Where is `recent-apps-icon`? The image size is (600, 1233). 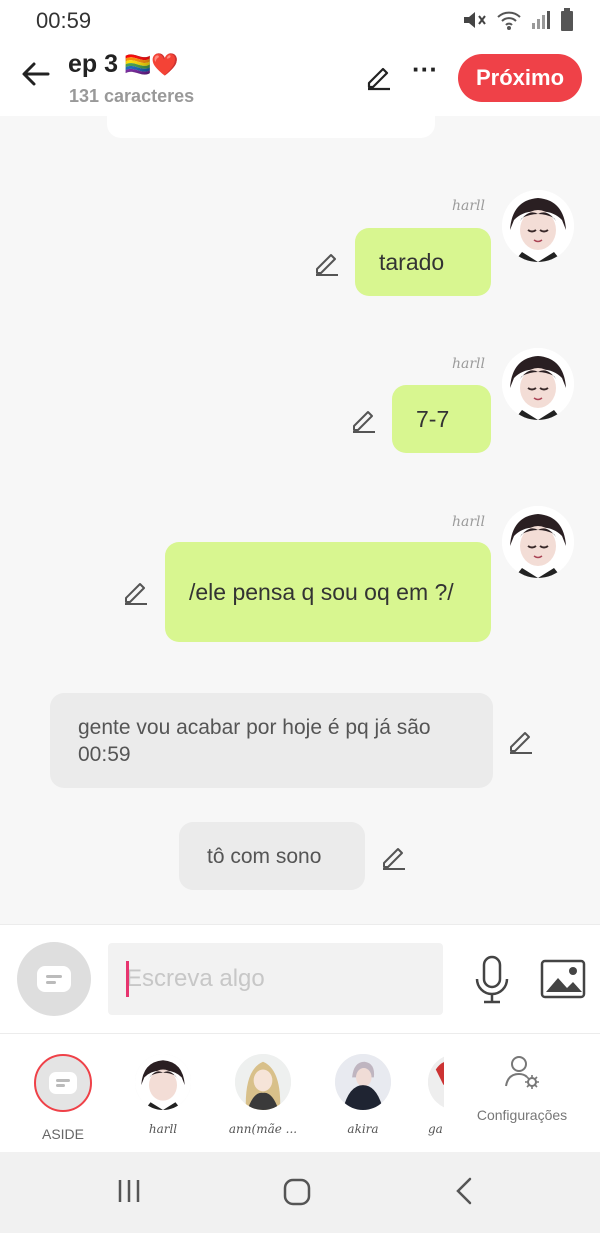 recent-apps-icon is located at coordinates (129, 1191).